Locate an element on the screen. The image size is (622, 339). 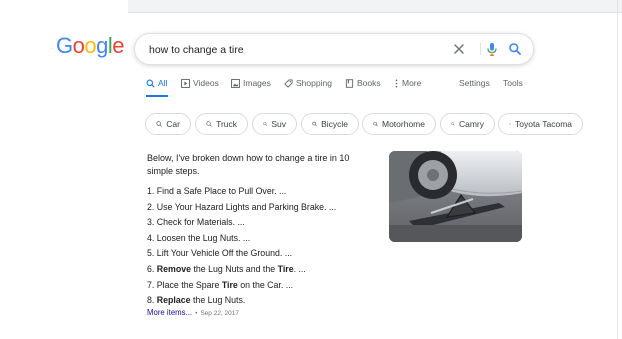
settings-link: Settings is located at coordinates (474, 83).